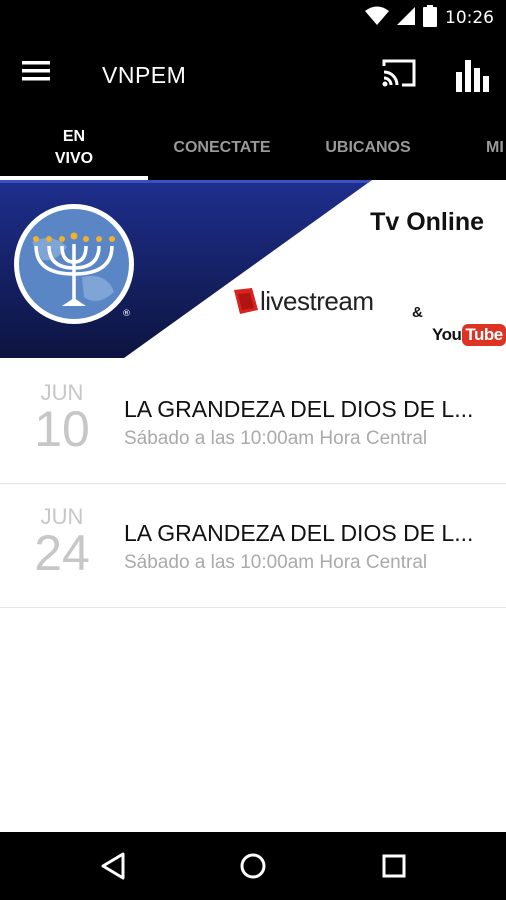 Image resolution: width=506 pixels, height=900 pixels. I want to click on cast-icon, so click(399, 73).